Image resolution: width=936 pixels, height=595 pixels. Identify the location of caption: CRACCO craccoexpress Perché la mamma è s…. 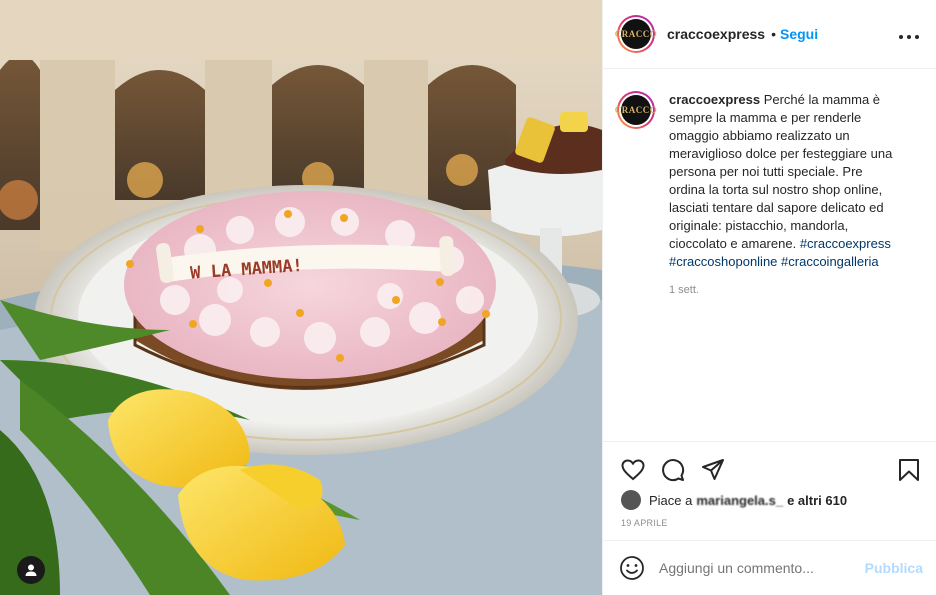
(769, 184).